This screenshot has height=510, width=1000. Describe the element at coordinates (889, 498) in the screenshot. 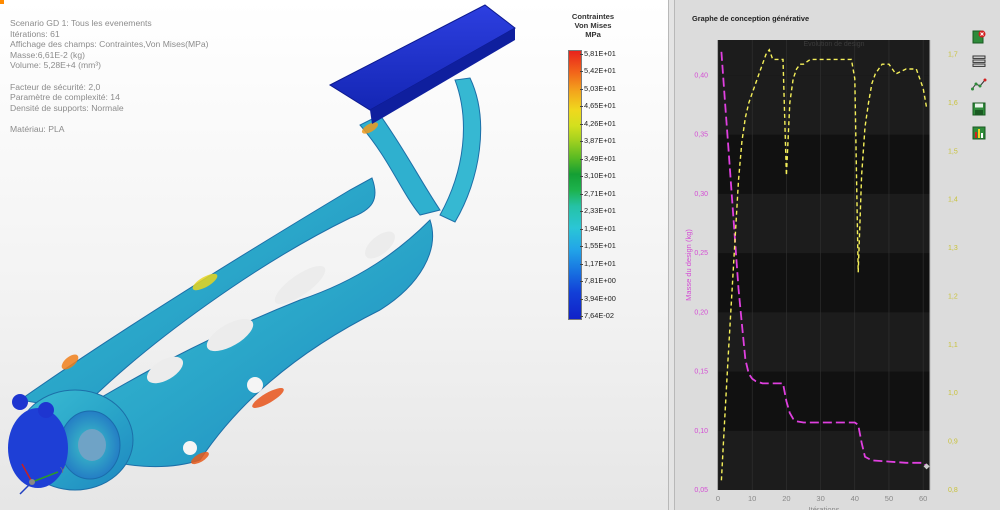

I see `x-tick-label: 50` at that location.